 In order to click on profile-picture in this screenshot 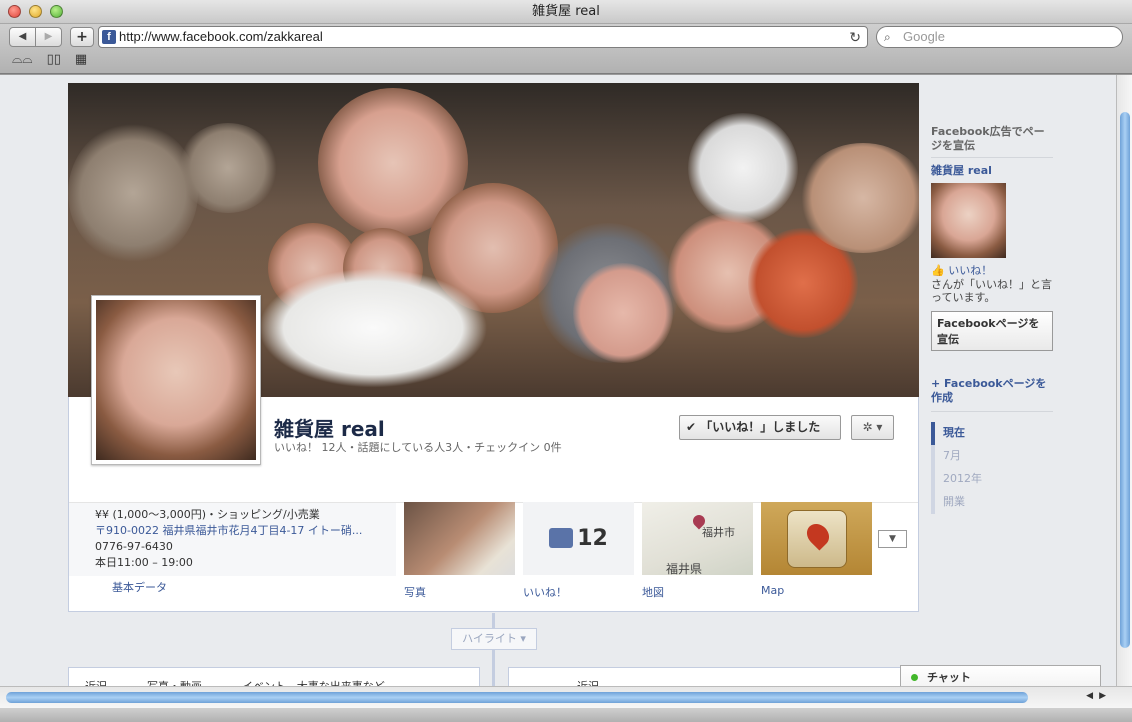, I will do `click(176, 380)`.